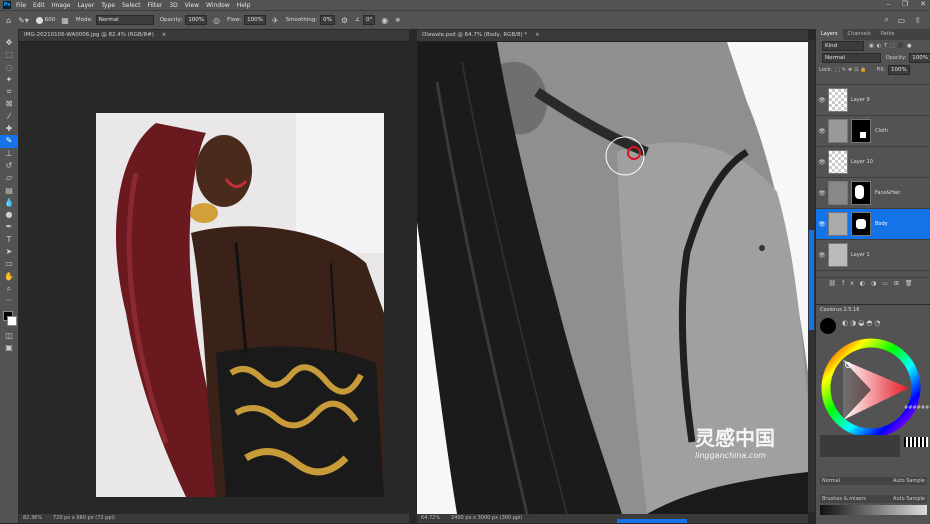  Describe the element at coordinates (811, 280) in the screenshot. I see `scrollbar-thumb` at that location.